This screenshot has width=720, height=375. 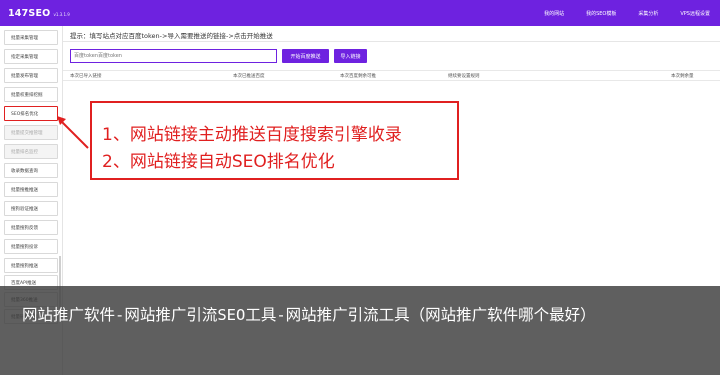 I want to click on column-header: 本次剩余量, so click(x=682, y=76).